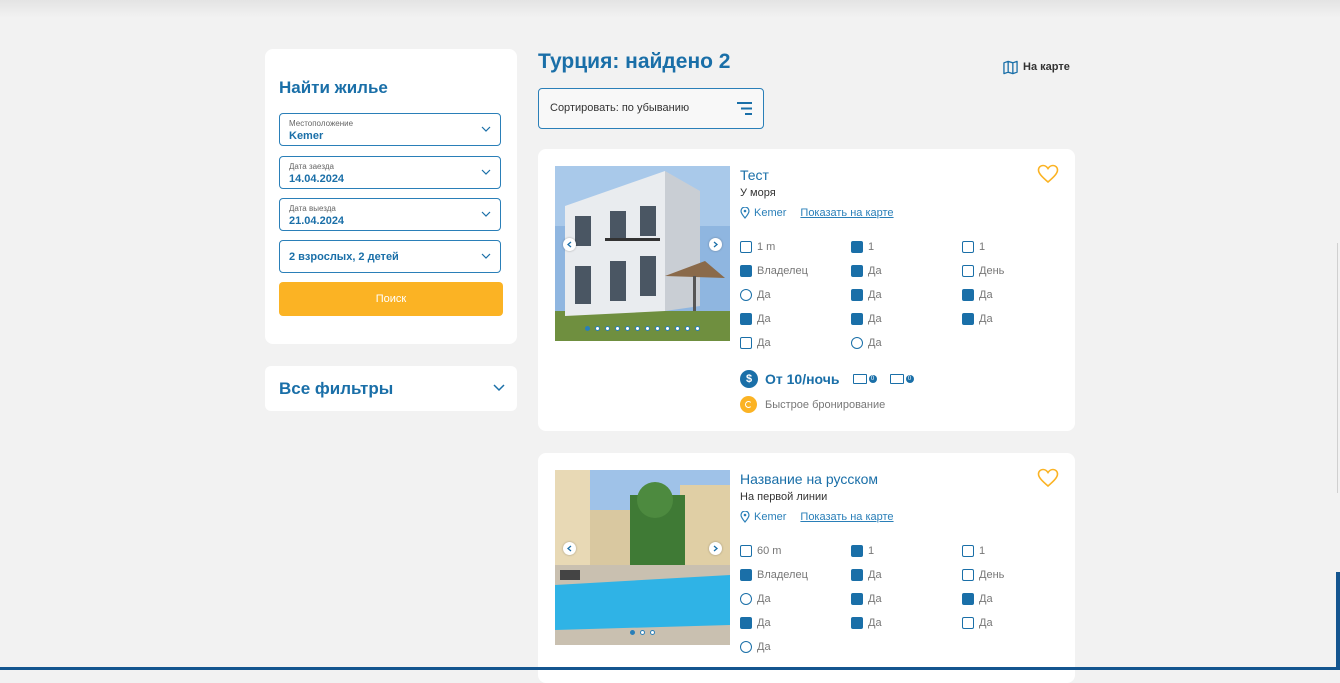 This screenshot has height=683, width=1340. What do you see at coordinates (977, 319) in the screenshot?
I see `feature-gift: Да` at bounding box center [977, 319].